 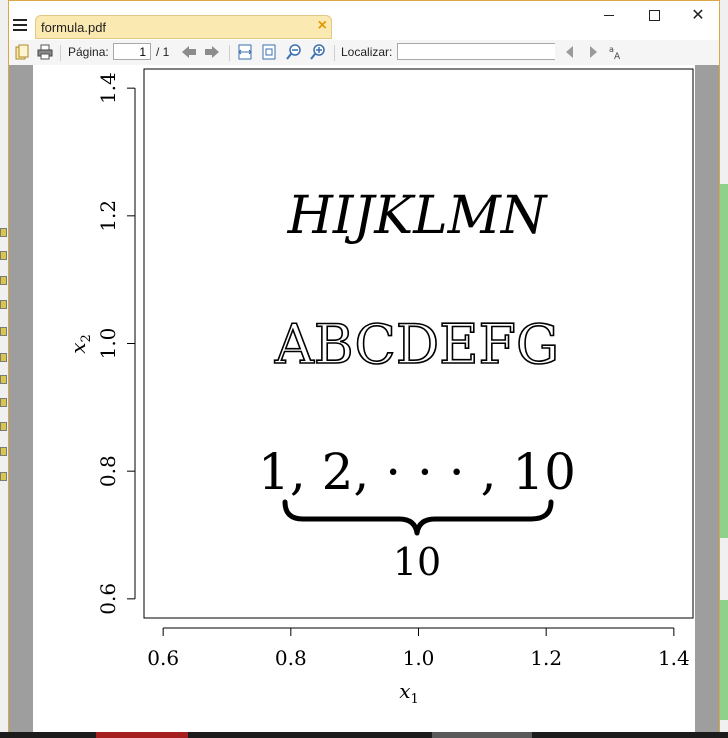 I want to click on underbrace, so click(x=418, y=517).